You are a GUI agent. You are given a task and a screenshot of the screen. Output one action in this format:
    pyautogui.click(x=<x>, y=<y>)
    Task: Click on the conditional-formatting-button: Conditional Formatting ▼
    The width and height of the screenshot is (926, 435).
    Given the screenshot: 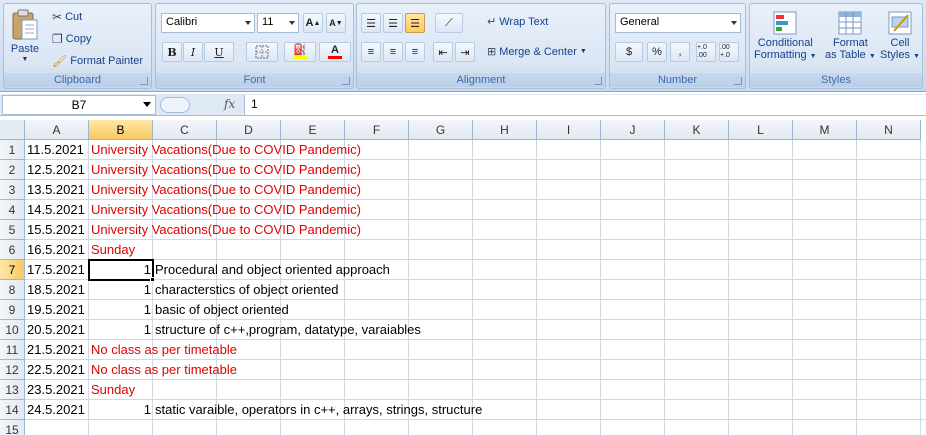 What is the action you would take?
    pyautogui.click(x=785, y=36)
    